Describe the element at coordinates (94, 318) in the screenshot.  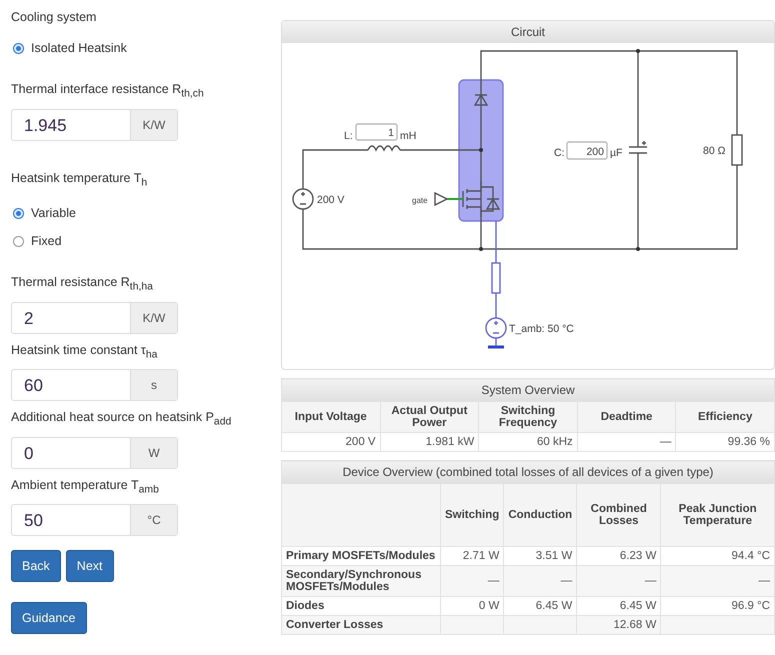
I see `input-field: 2 K/W` at that location.